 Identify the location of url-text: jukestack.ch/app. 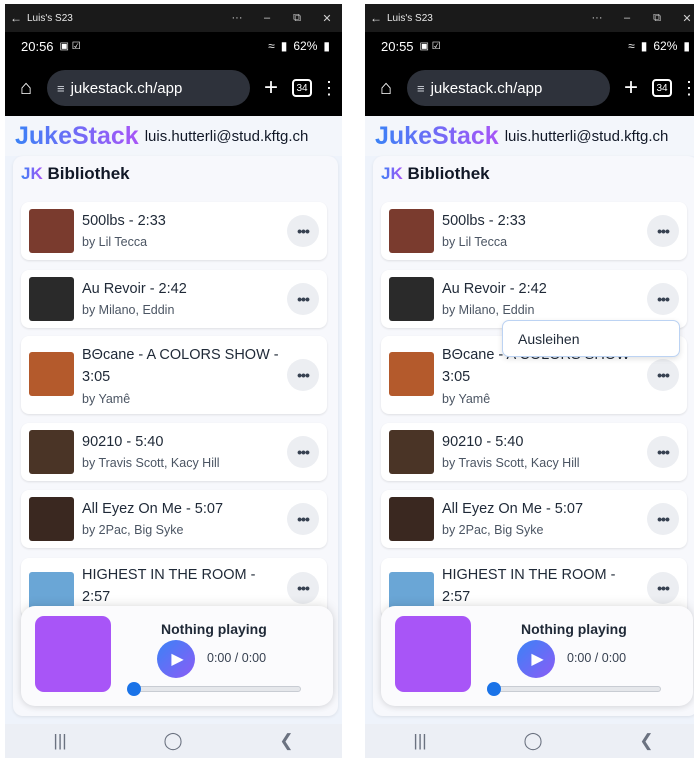
(126, 88).